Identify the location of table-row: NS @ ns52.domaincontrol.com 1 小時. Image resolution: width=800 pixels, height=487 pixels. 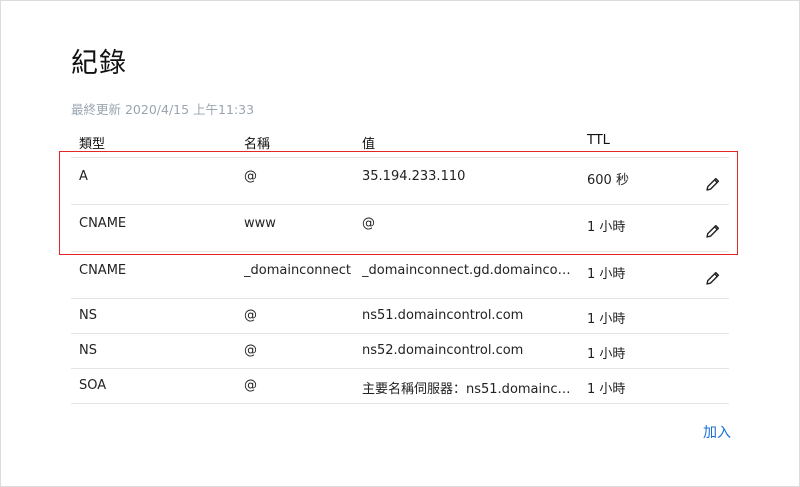
(400, 351).